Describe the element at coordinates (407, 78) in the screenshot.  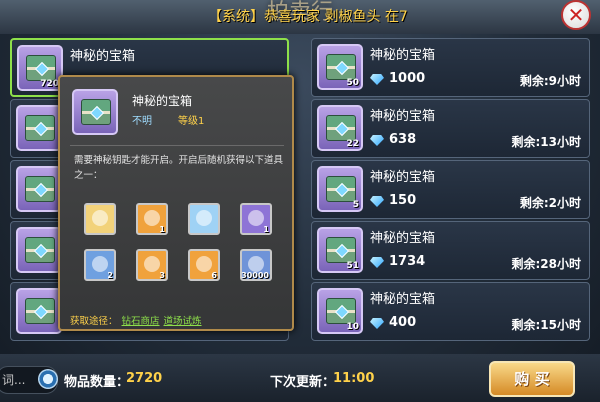
I see `item-price: 1000` at that location.